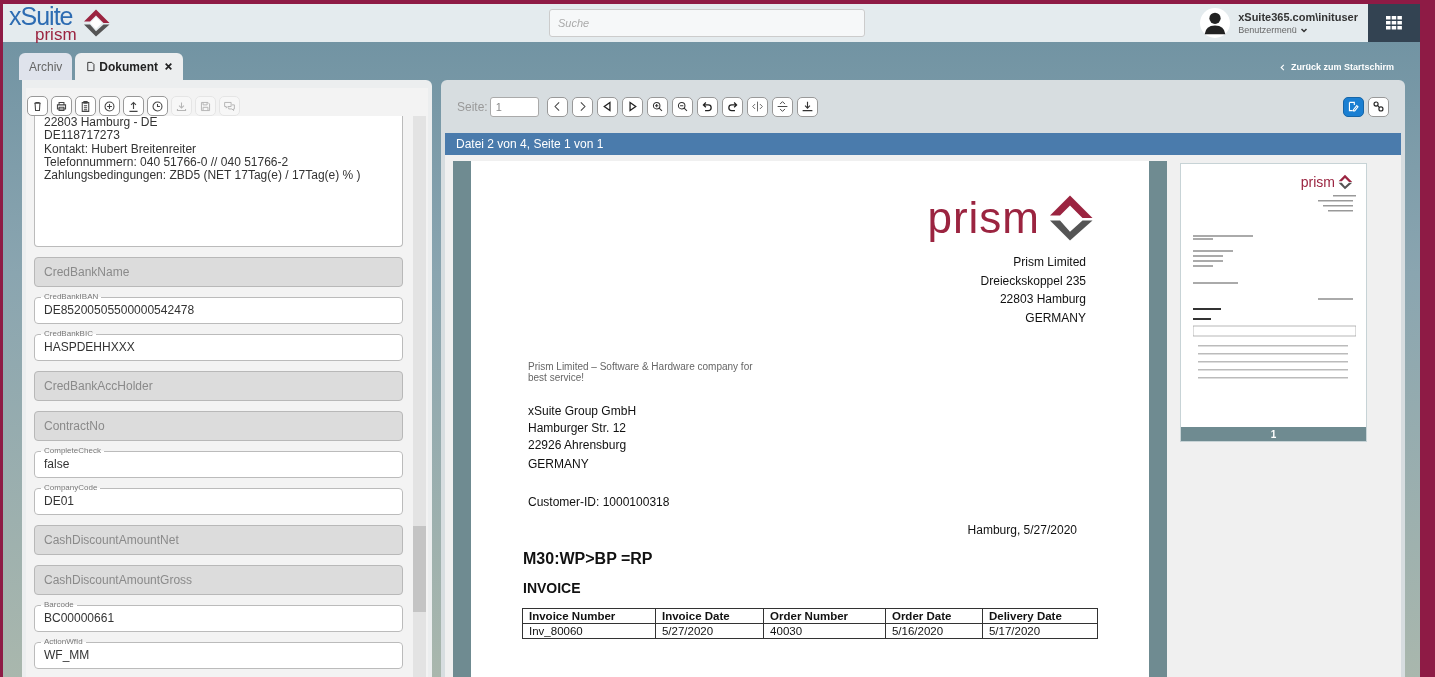 This screenshot has width=1435, height=677. I want to click on edit-document-toggle, so click(1353, 106).